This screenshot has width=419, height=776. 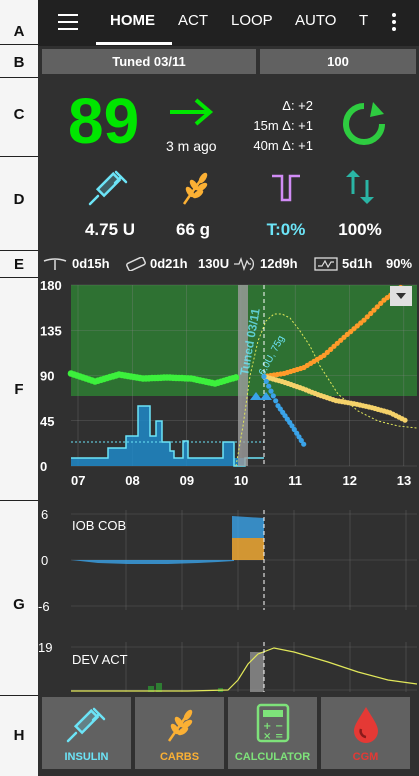 I want to click on overflow-menu-icon, so click(x=395, y=23).